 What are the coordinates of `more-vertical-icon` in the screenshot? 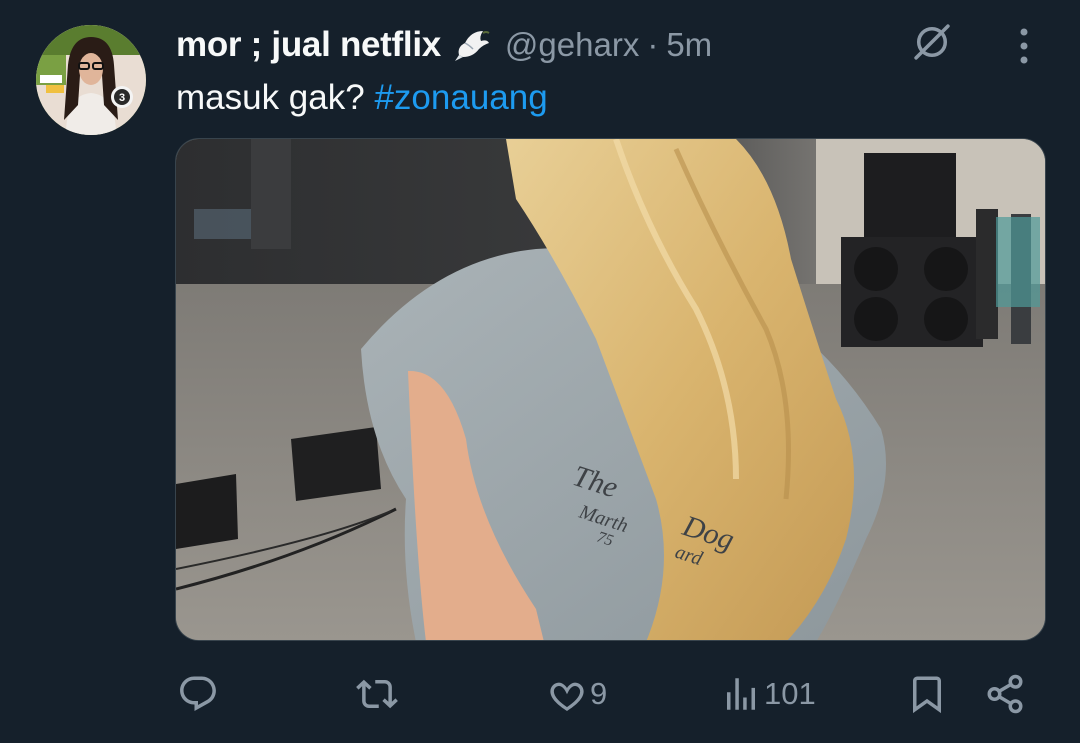 It's located at (1024, 46).